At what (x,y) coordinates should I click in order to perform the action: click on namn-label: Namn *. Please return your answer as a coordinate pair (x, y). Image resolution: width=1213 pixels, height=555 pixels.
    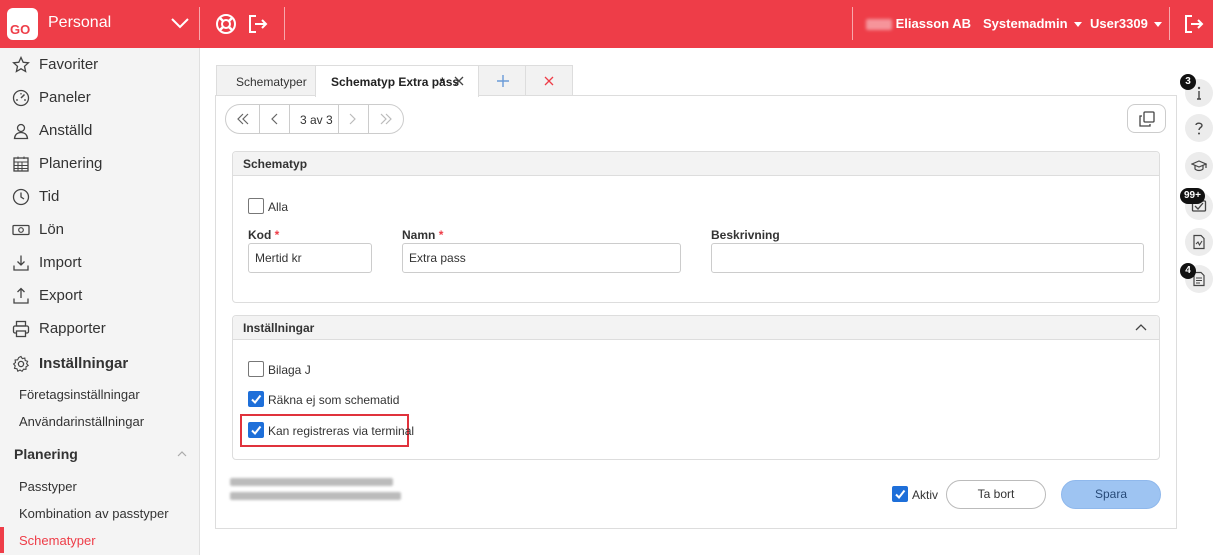
    Looking at the image, I should click on (423, 235).